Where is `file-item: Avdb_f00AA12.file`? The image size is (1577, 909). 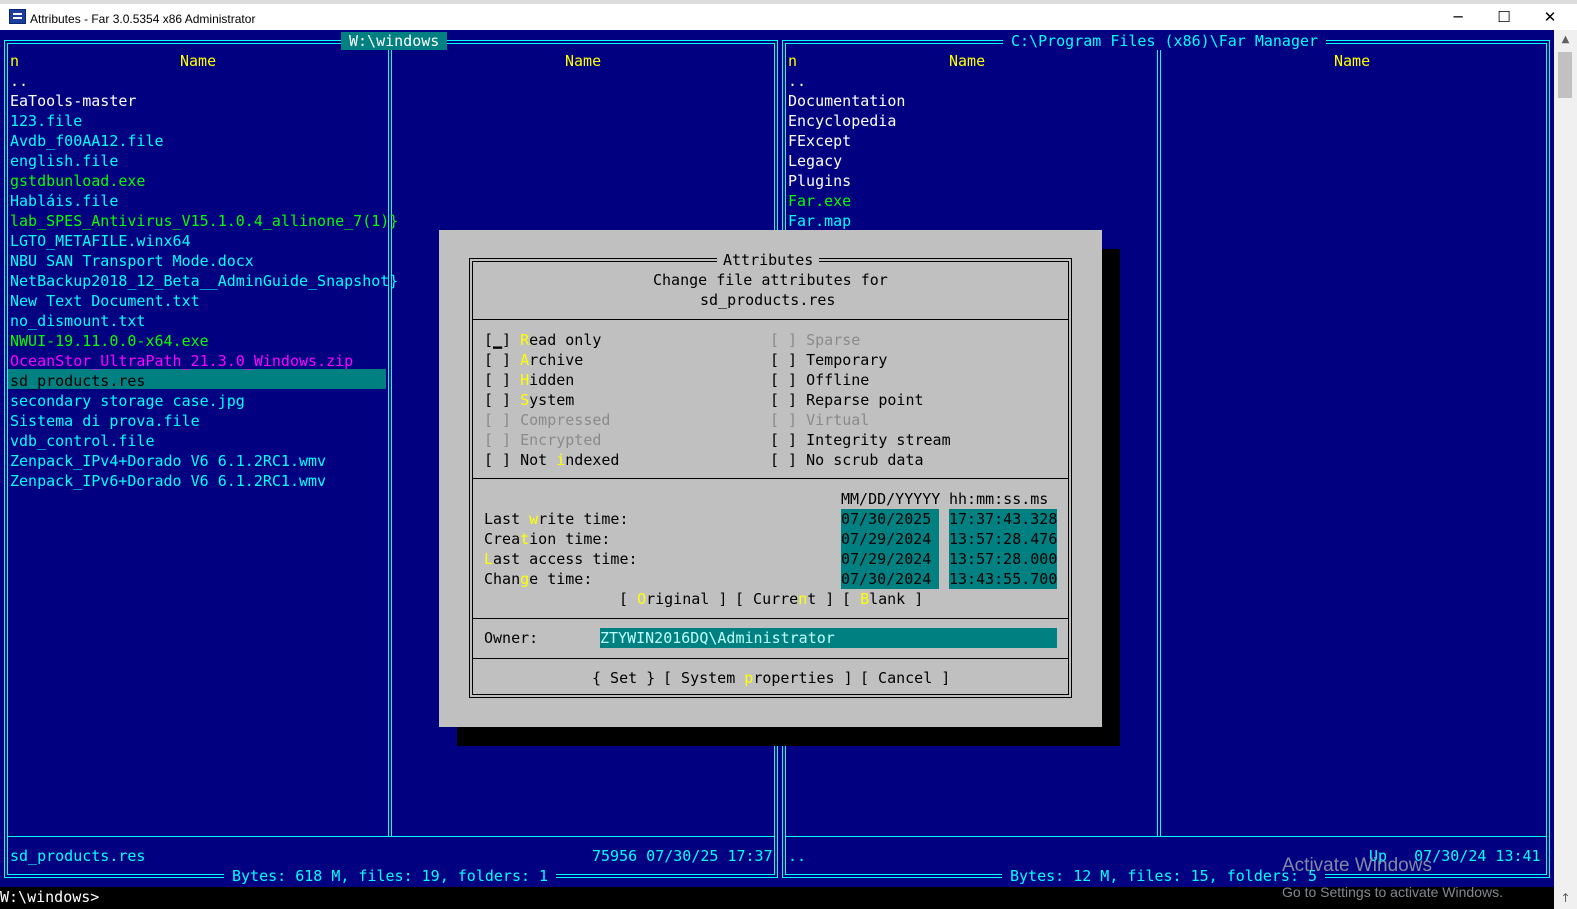
file-item: Avdb_f00AA12.file is located at coordinates (204, 141).